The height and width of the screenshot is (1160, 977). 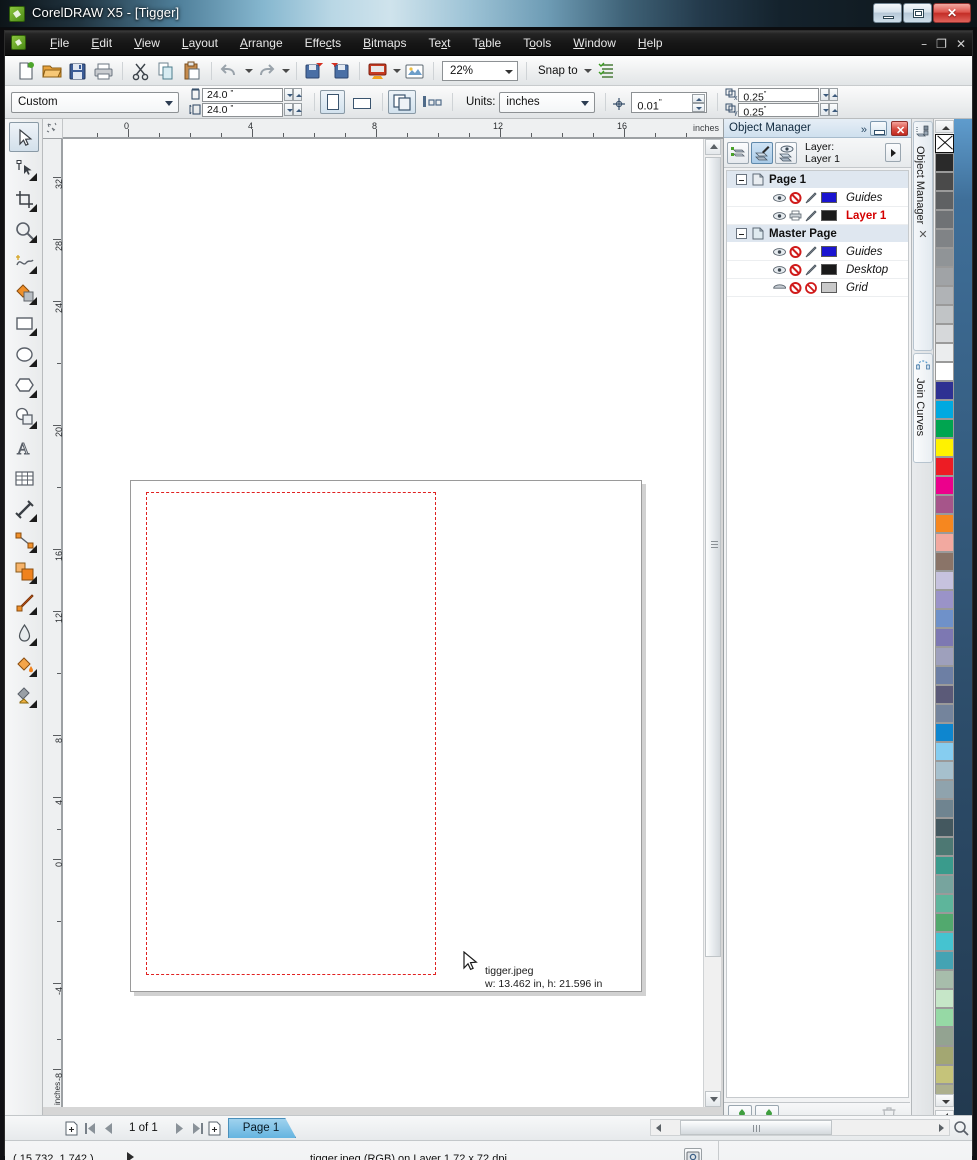 I want to click on all-pages-icon, so click(x=402, y=102).